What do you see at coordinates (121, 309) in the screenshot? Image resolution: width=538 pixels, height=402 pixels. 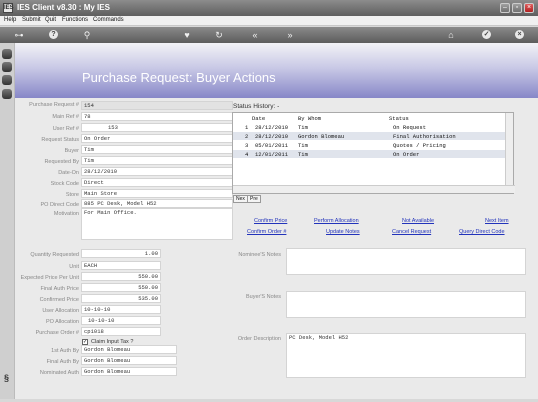 I see `user-allocation-field: 10-10-10` at bounding box center [121, 309].